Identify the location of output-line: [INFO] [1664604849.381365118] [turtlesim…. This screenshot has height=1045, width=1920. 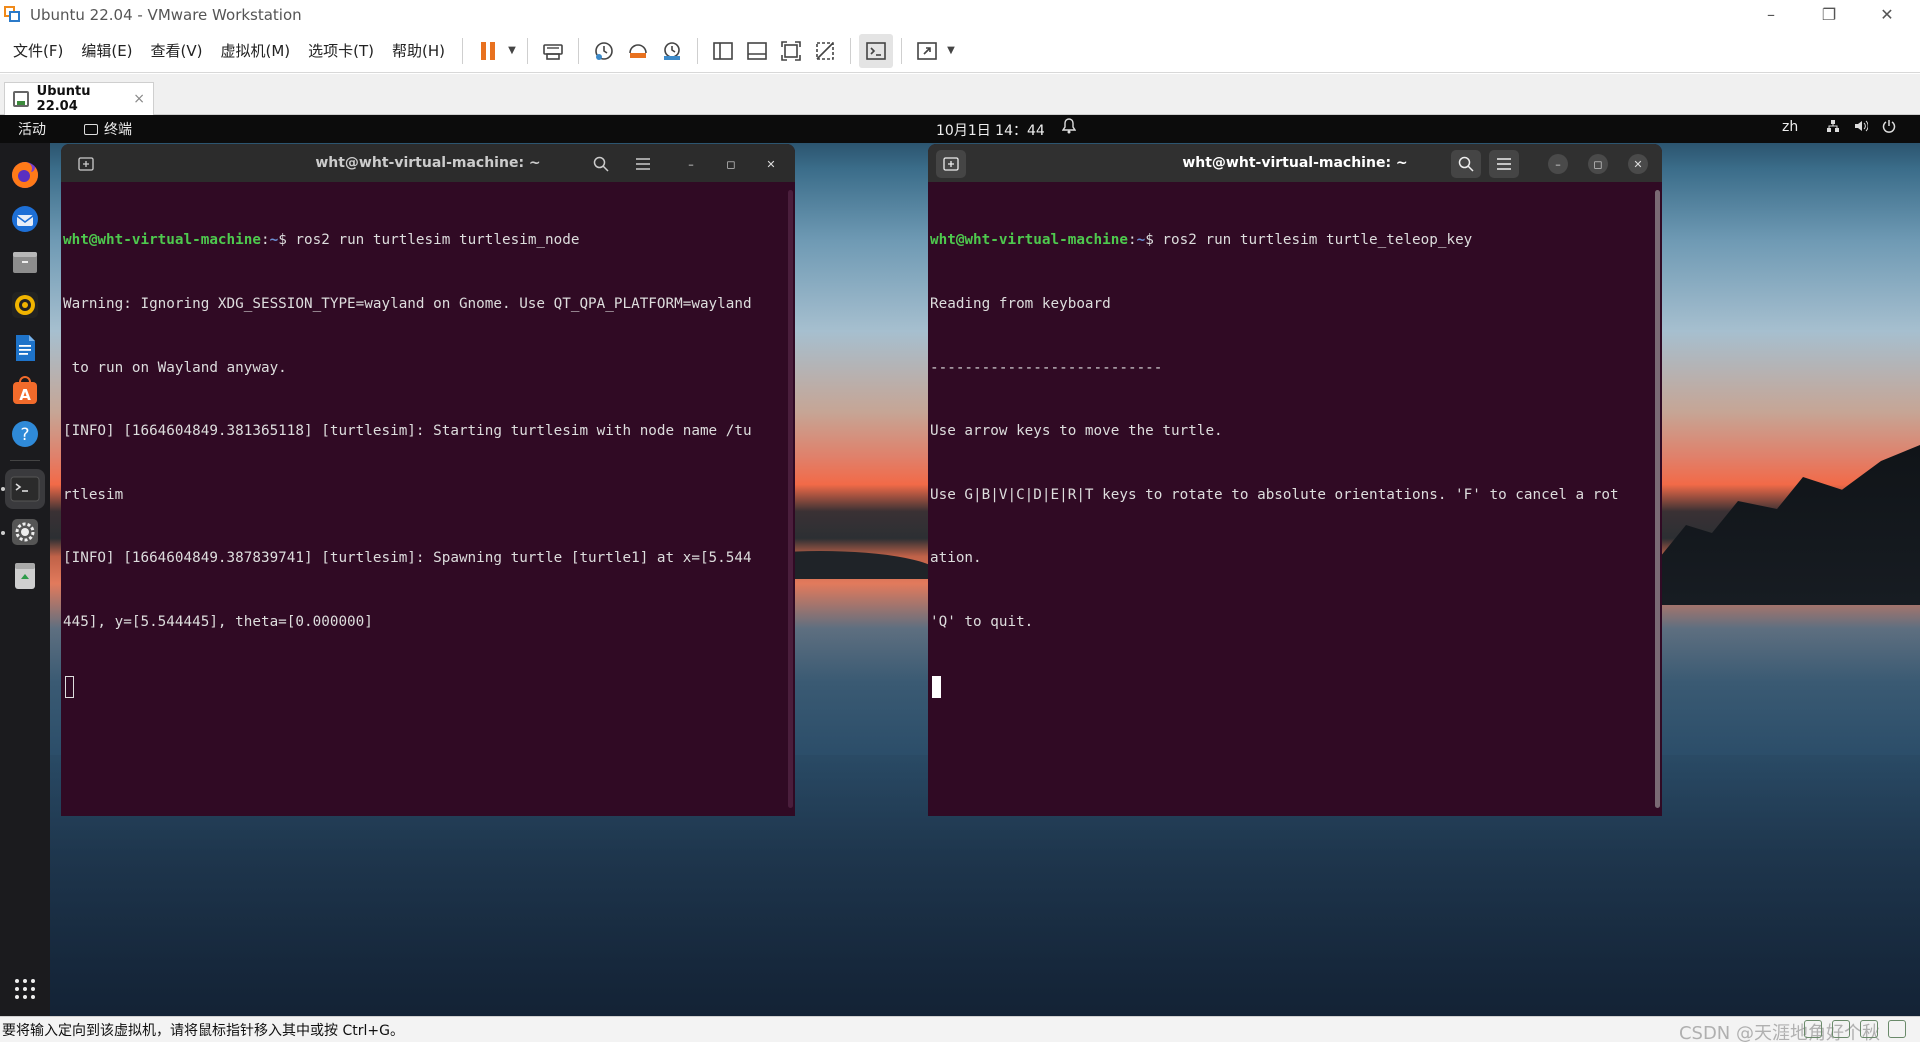
(407, 431).